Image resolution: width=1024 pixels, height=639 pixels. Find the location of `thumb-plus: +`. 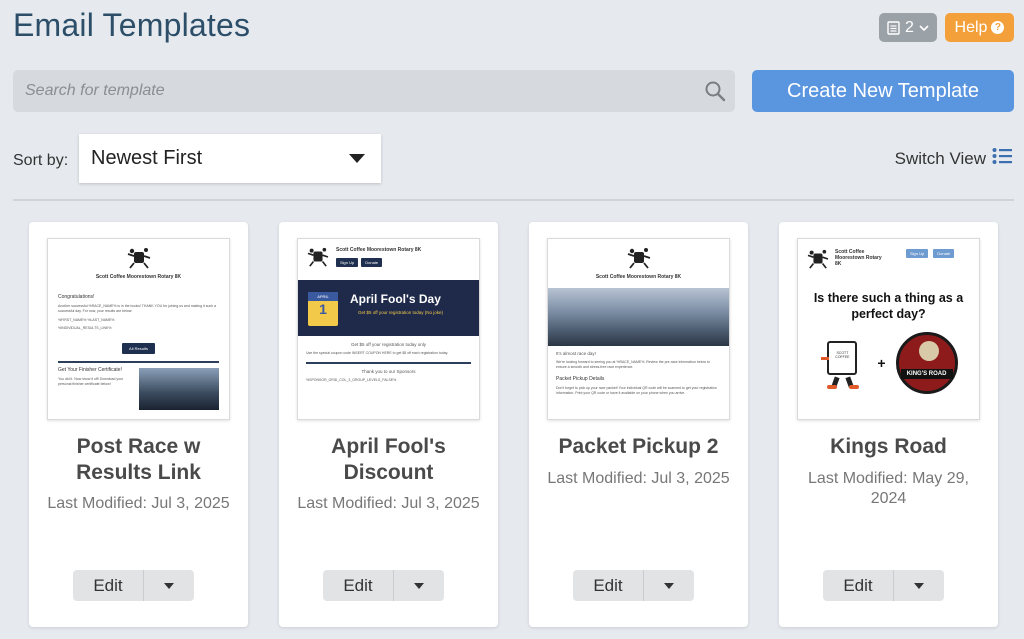

thumb-plus: + is located at coordinates (881, 363).